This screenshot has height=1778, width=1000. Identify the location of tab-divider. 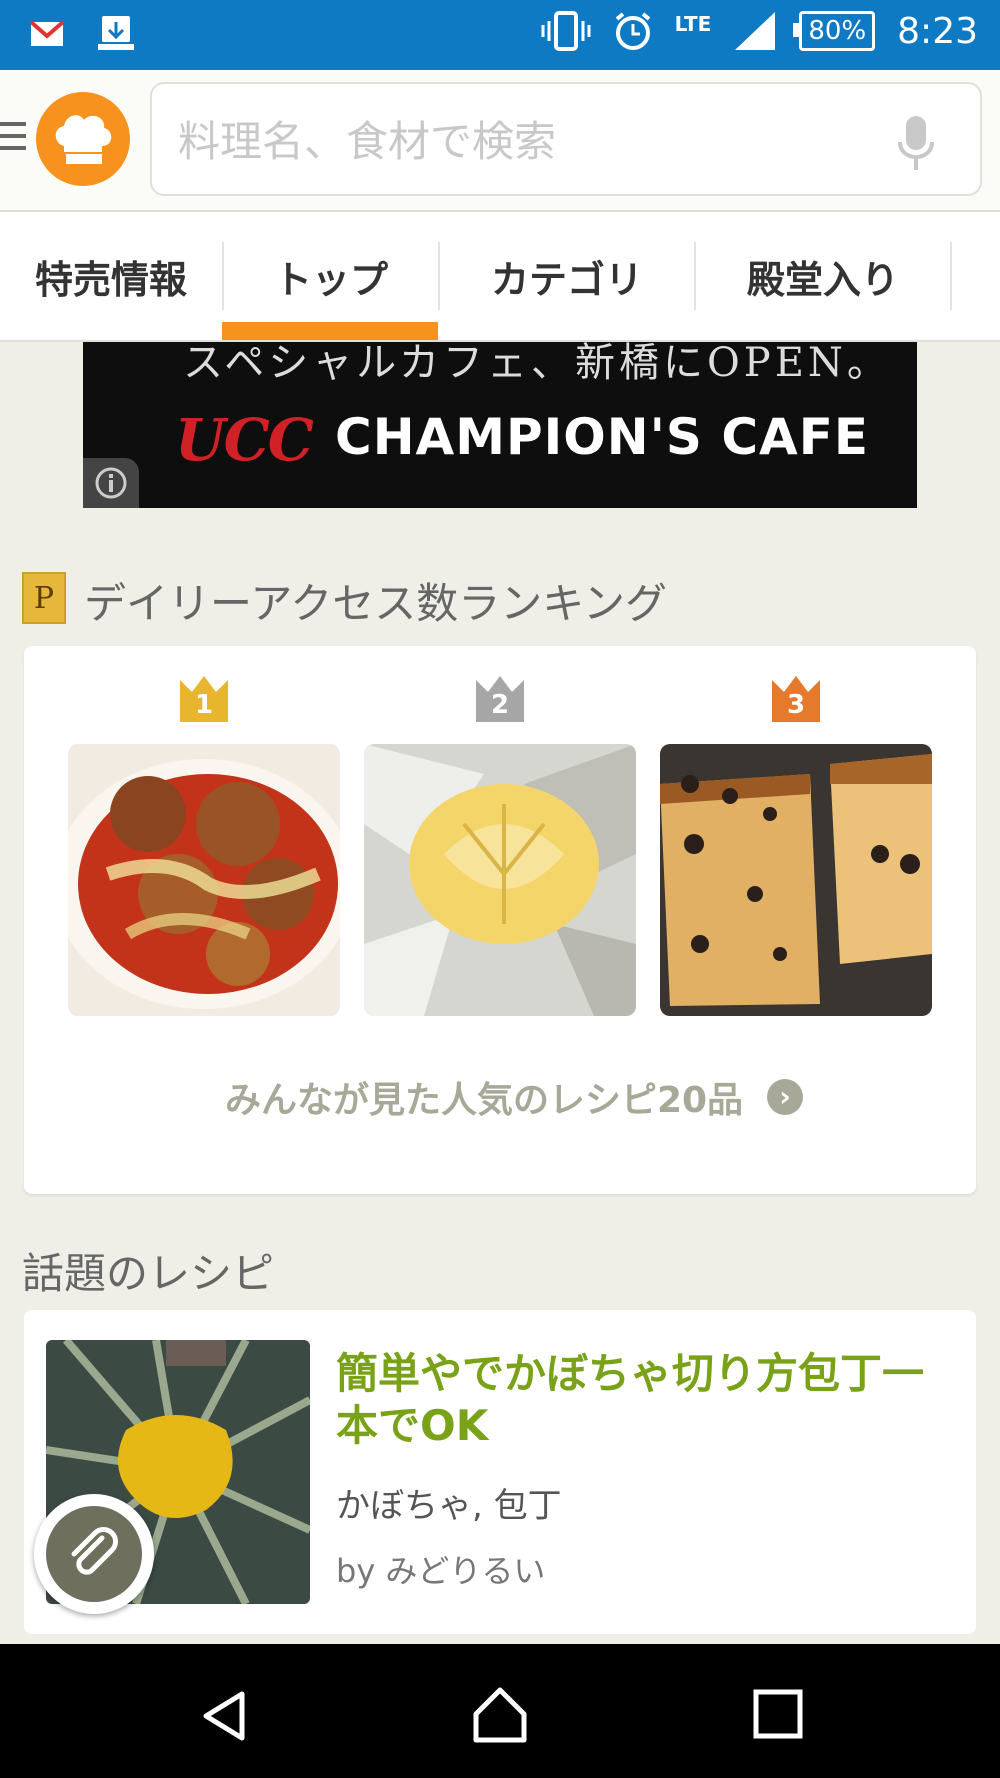
(951, 276).